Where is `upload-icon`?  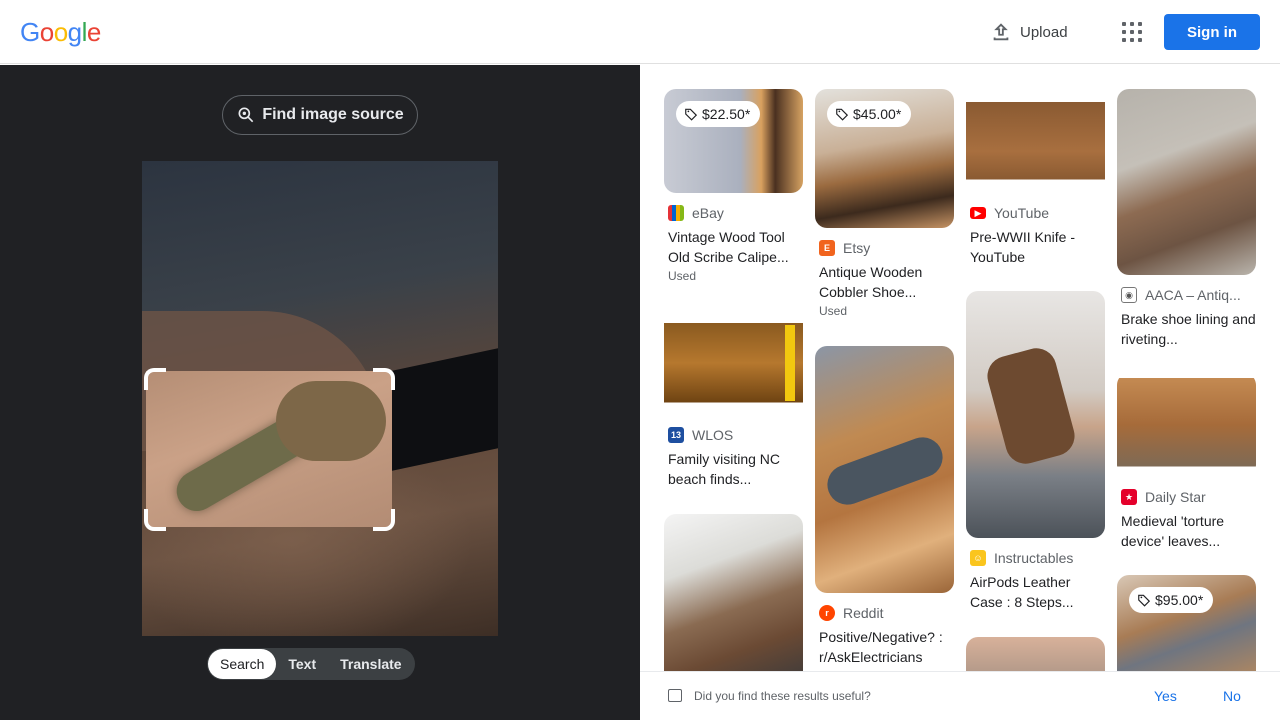
upload-icon is located at coordinates (1001, 32).